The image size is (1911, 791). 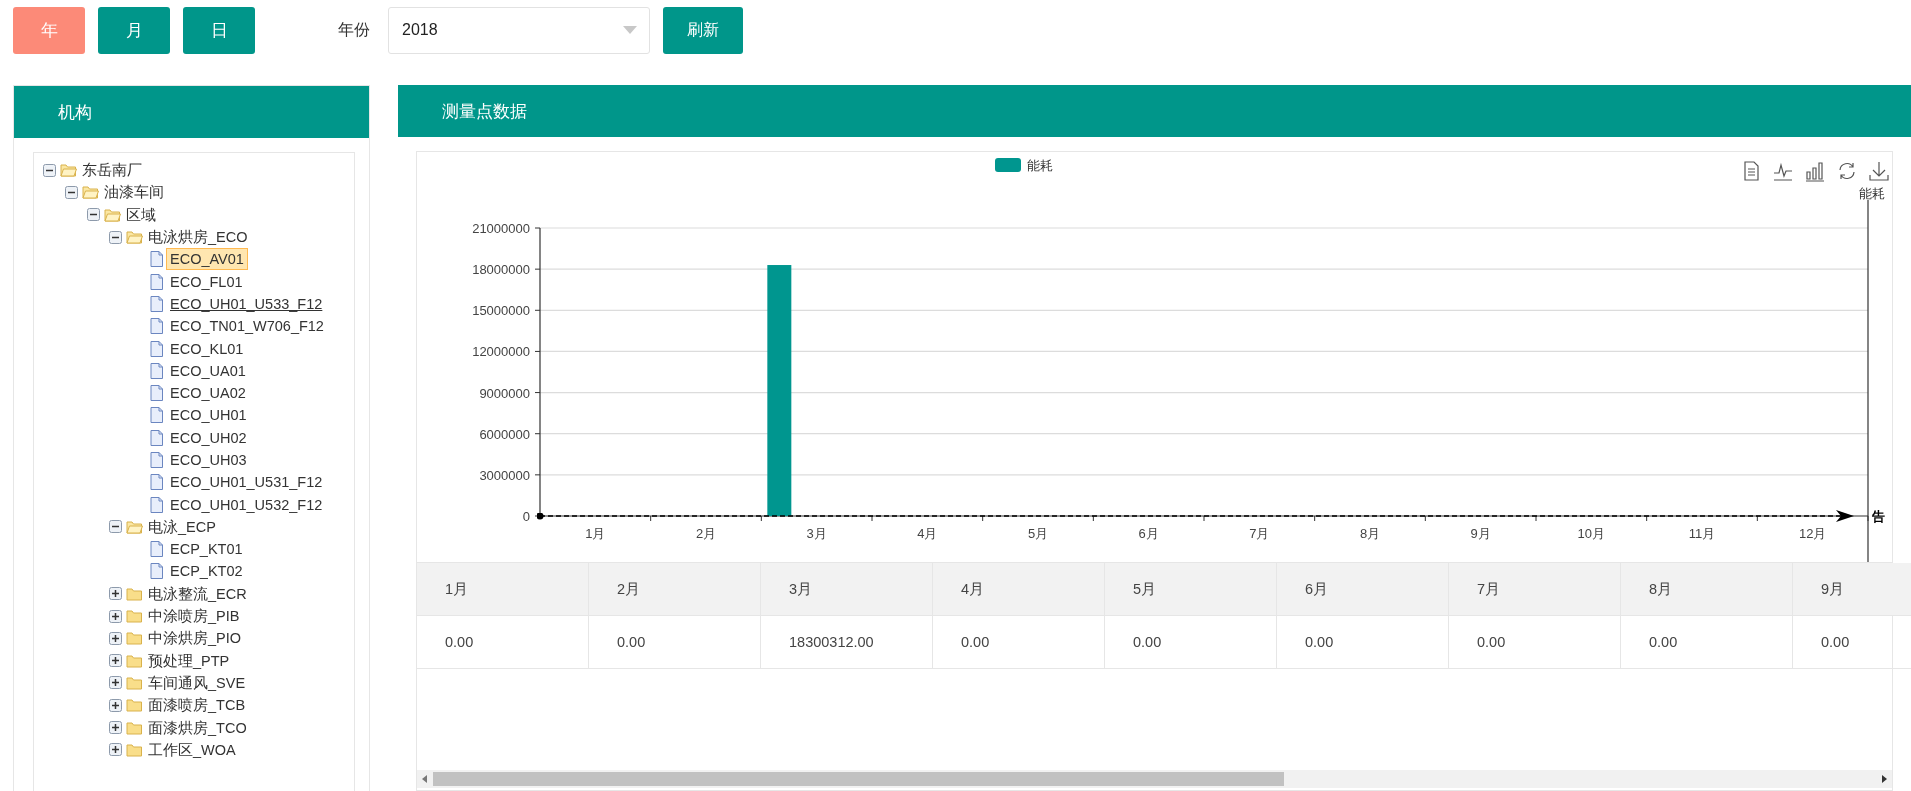 I want to click on legend-label: 能耗, so click(x=1040, y=165).